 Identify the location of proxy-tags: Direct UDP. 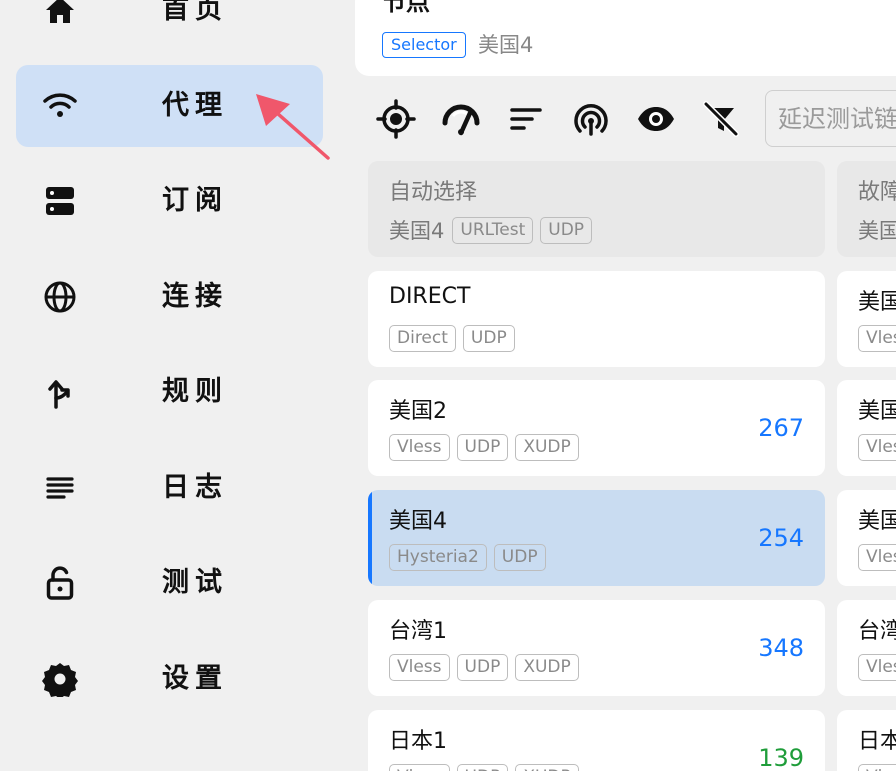
(455, 338).